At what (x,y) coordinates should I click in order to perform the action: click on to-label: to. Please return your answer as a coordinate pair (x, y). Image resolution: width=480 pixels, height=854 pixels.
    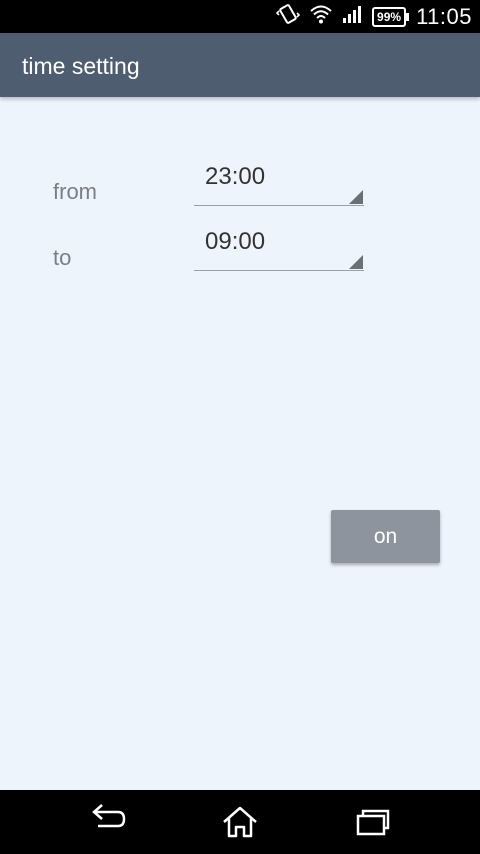
    Looking at the image, I should click on (62, 257).